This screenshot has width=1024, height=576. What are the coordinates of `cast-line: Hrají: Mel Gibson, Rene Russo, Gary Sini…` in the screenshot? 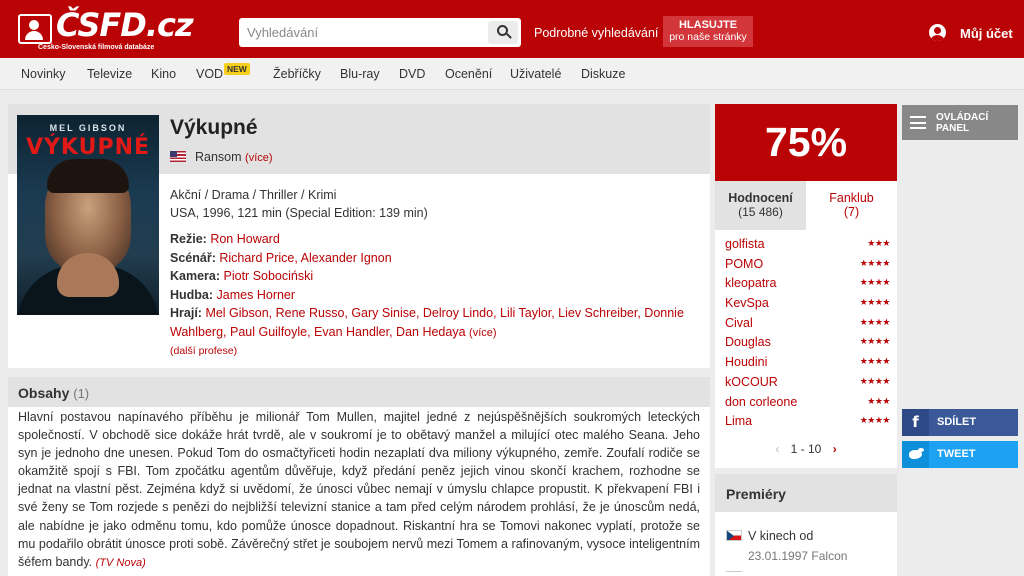 It's located at (435, 323).